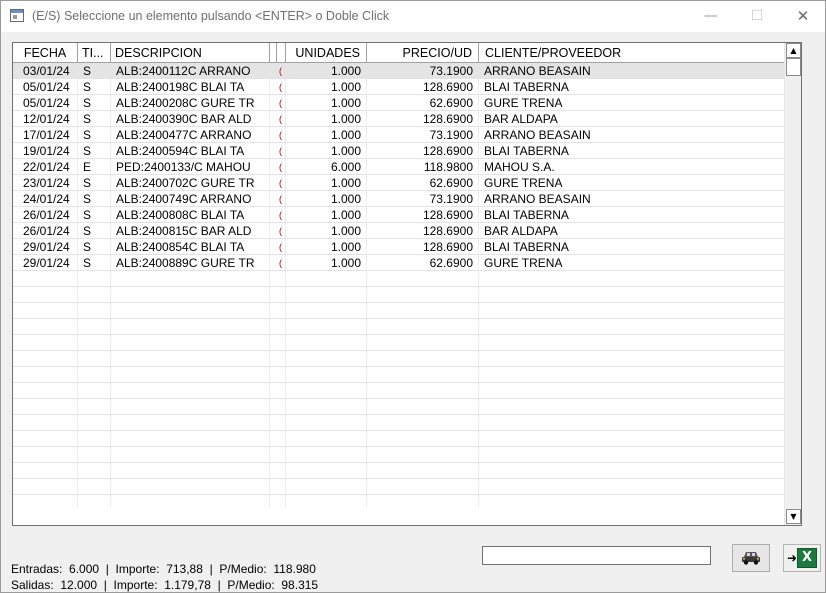  What do you see at coordinates (711, 16) in the screenshot?
I see `minimize-button: —` at bounding box center [711, 16].